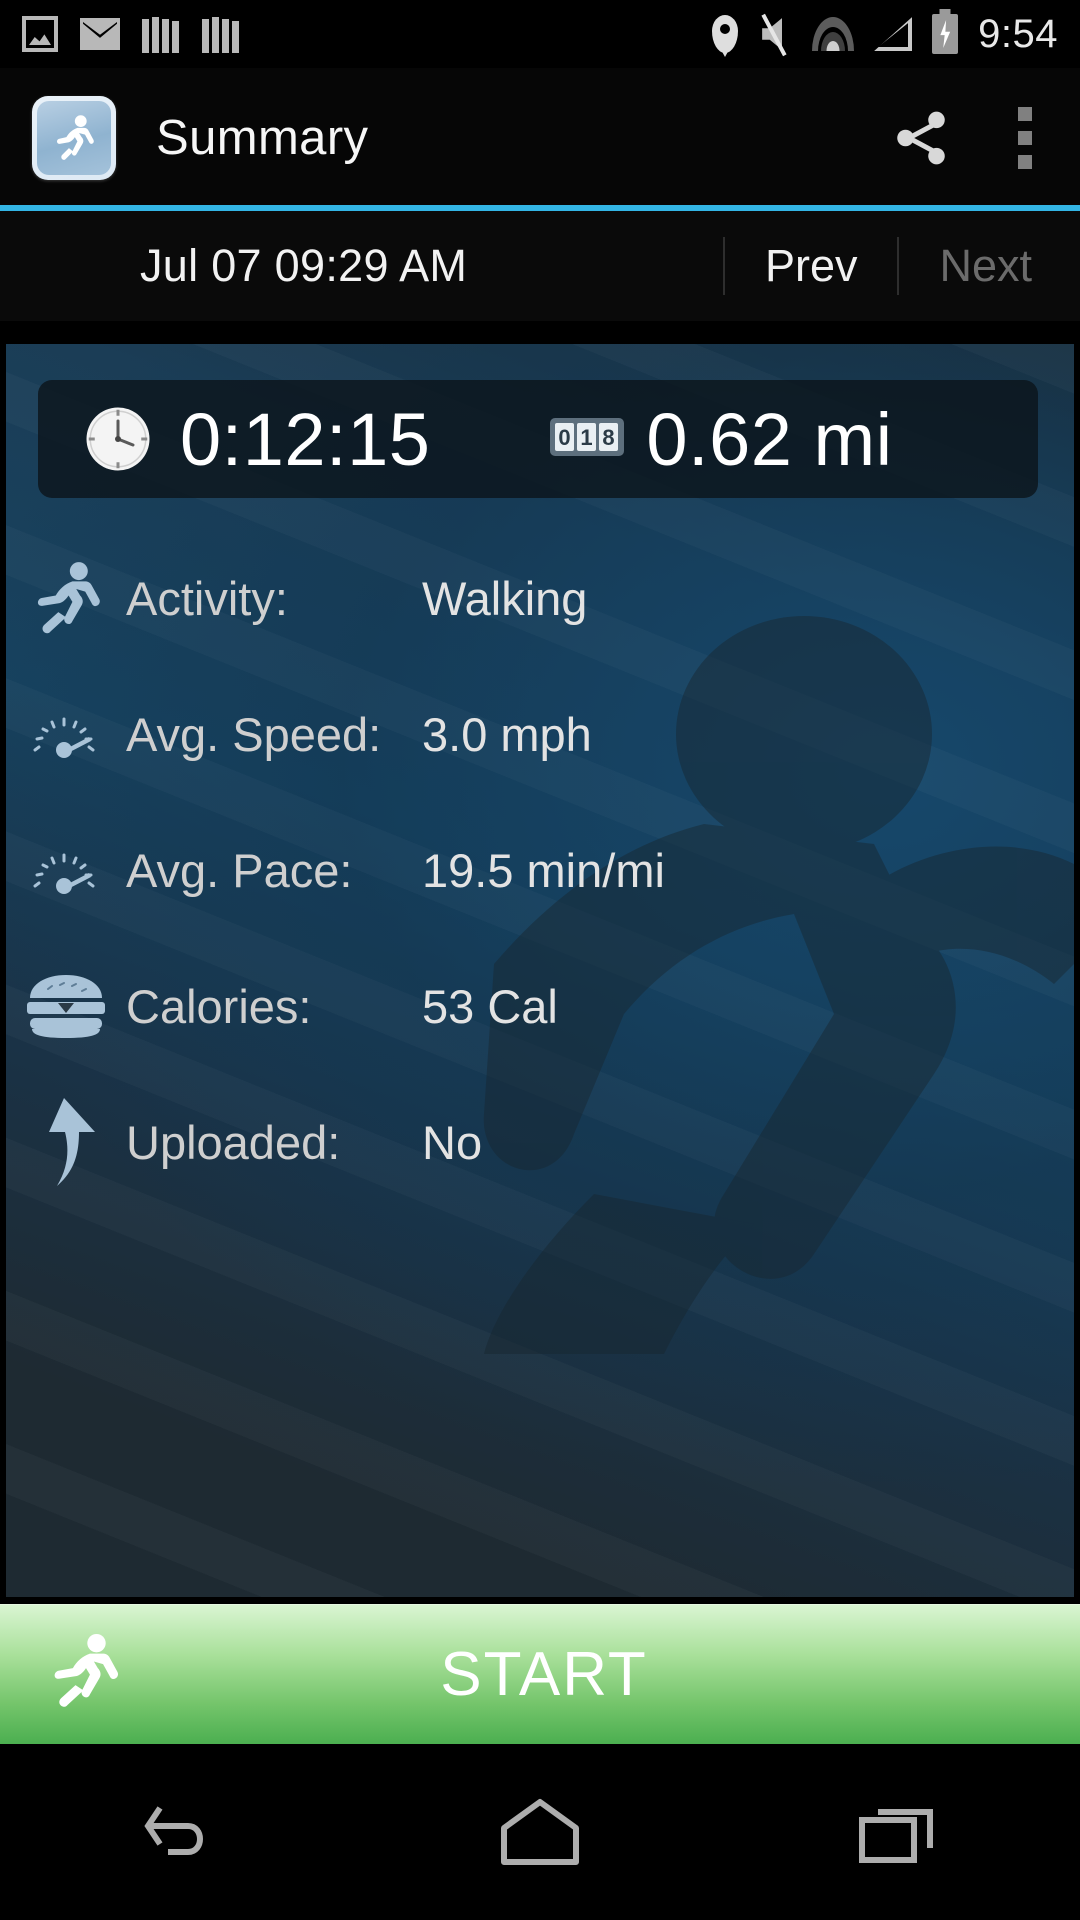  What do you see at coordinates (233, 1142) in the screenshot?
I see `stat-label: Uploaded:` at bounding box center [233, 1142].